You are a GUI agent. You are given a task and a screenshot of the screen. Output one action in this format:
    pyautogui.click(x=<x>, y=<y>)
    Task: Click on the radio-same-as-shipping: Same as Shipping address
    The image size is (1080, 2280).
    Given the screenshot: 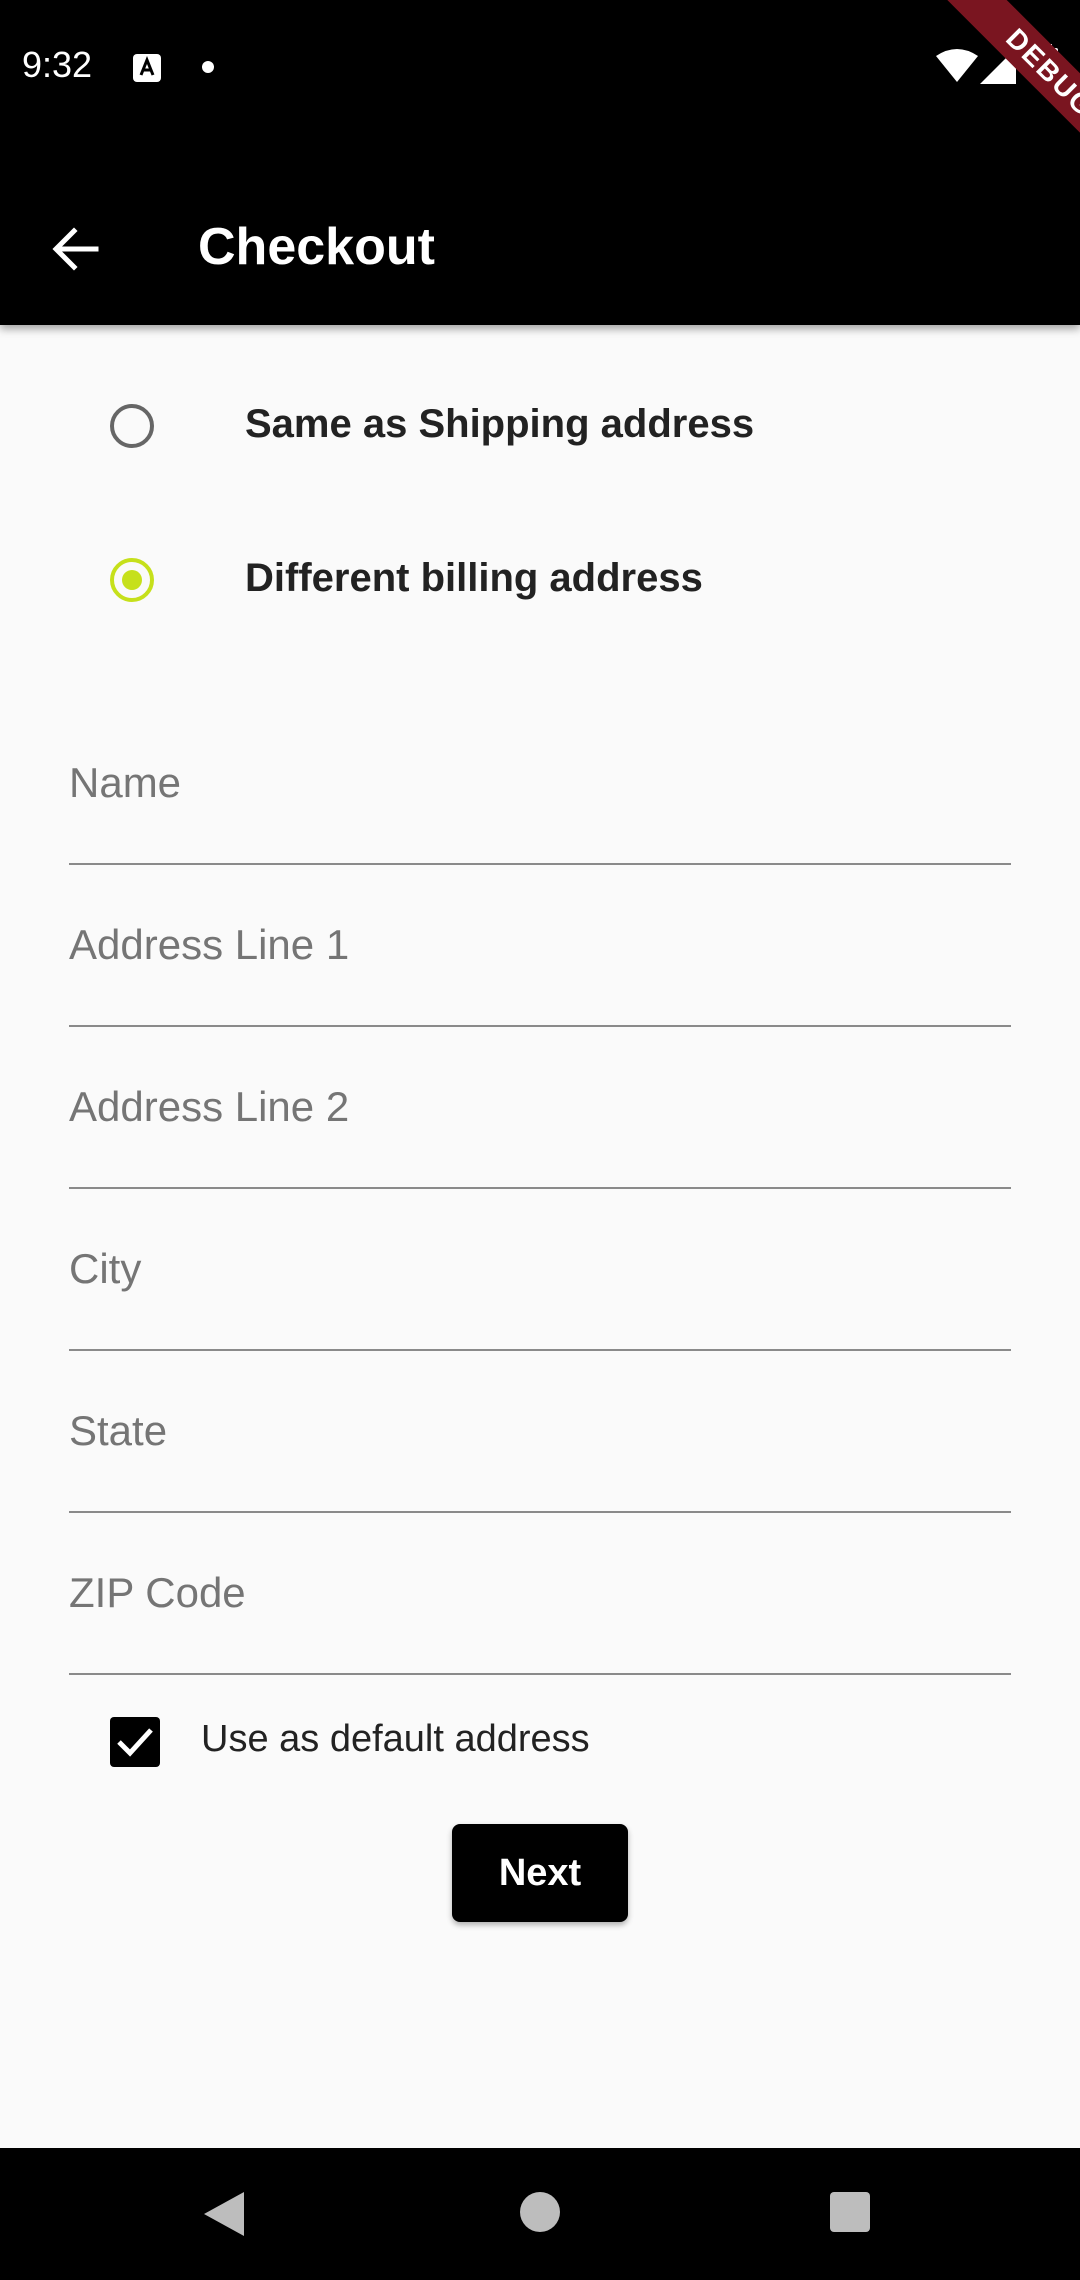 What is the action you would take?
    pyautogui.click(x=540, y=426)
    